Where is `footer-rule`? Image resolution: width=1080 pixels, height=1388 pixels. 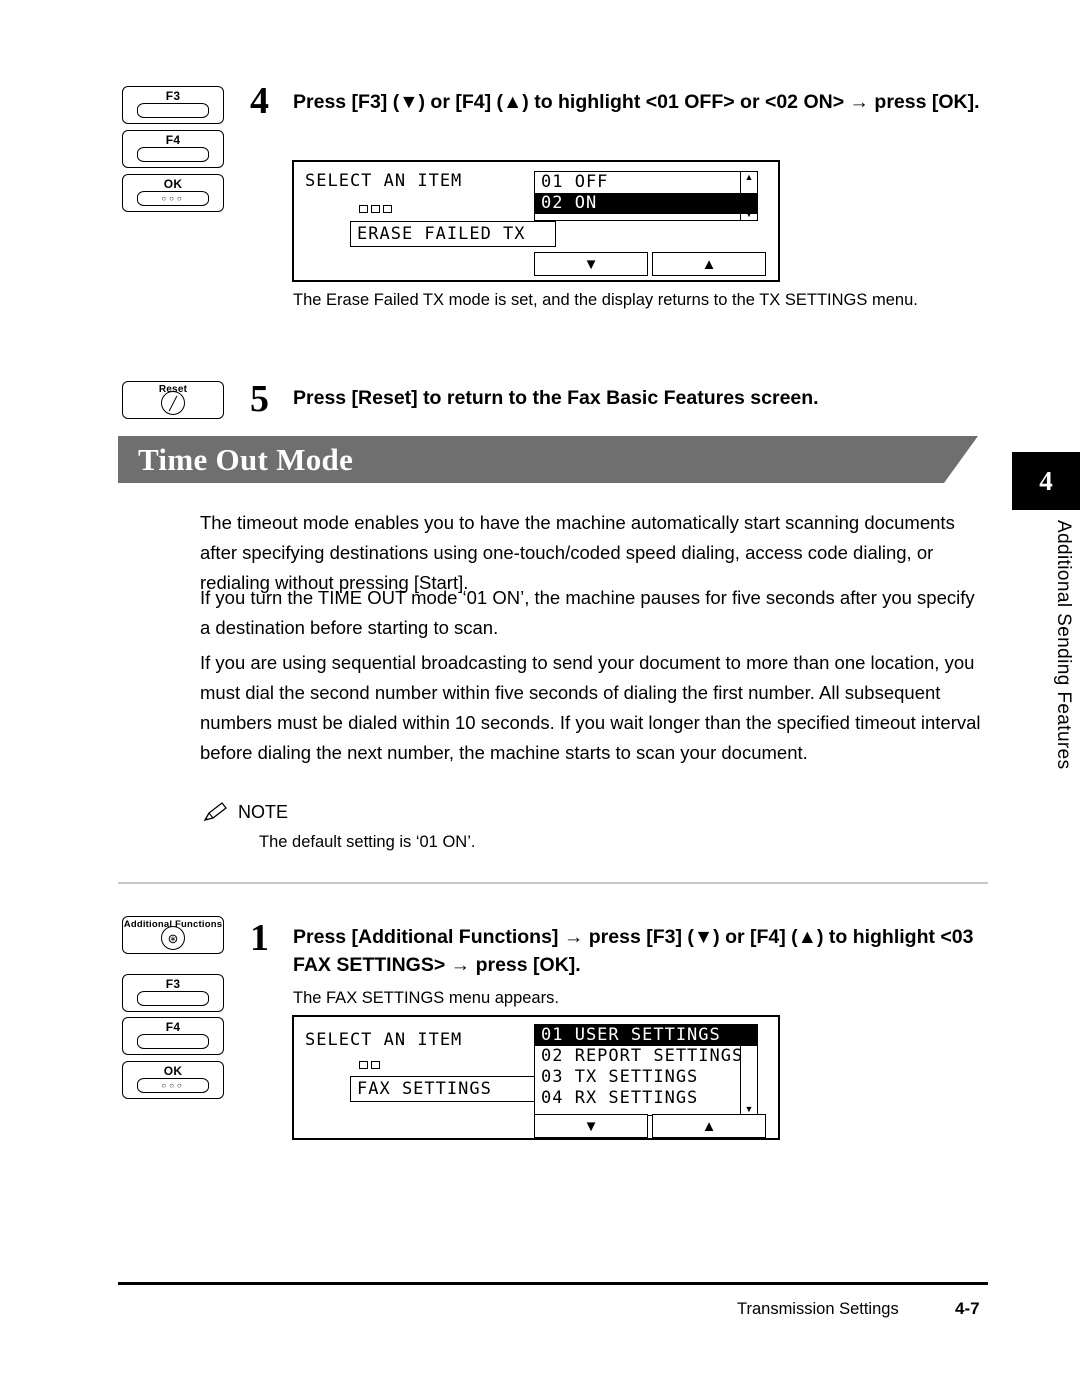
footer-rule is located at coordinates (553, 1283).